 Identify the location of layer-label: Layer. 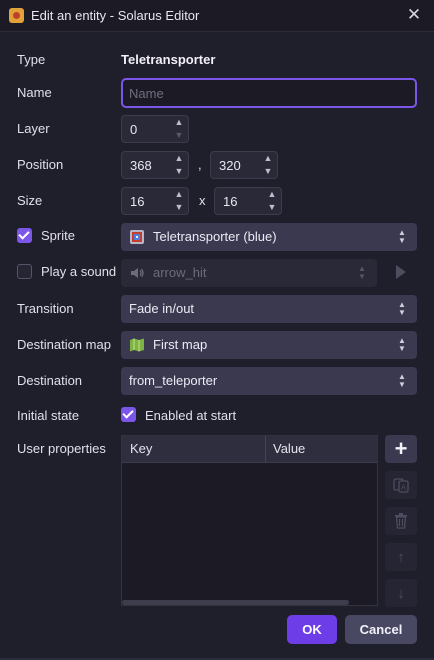
(33, 128).